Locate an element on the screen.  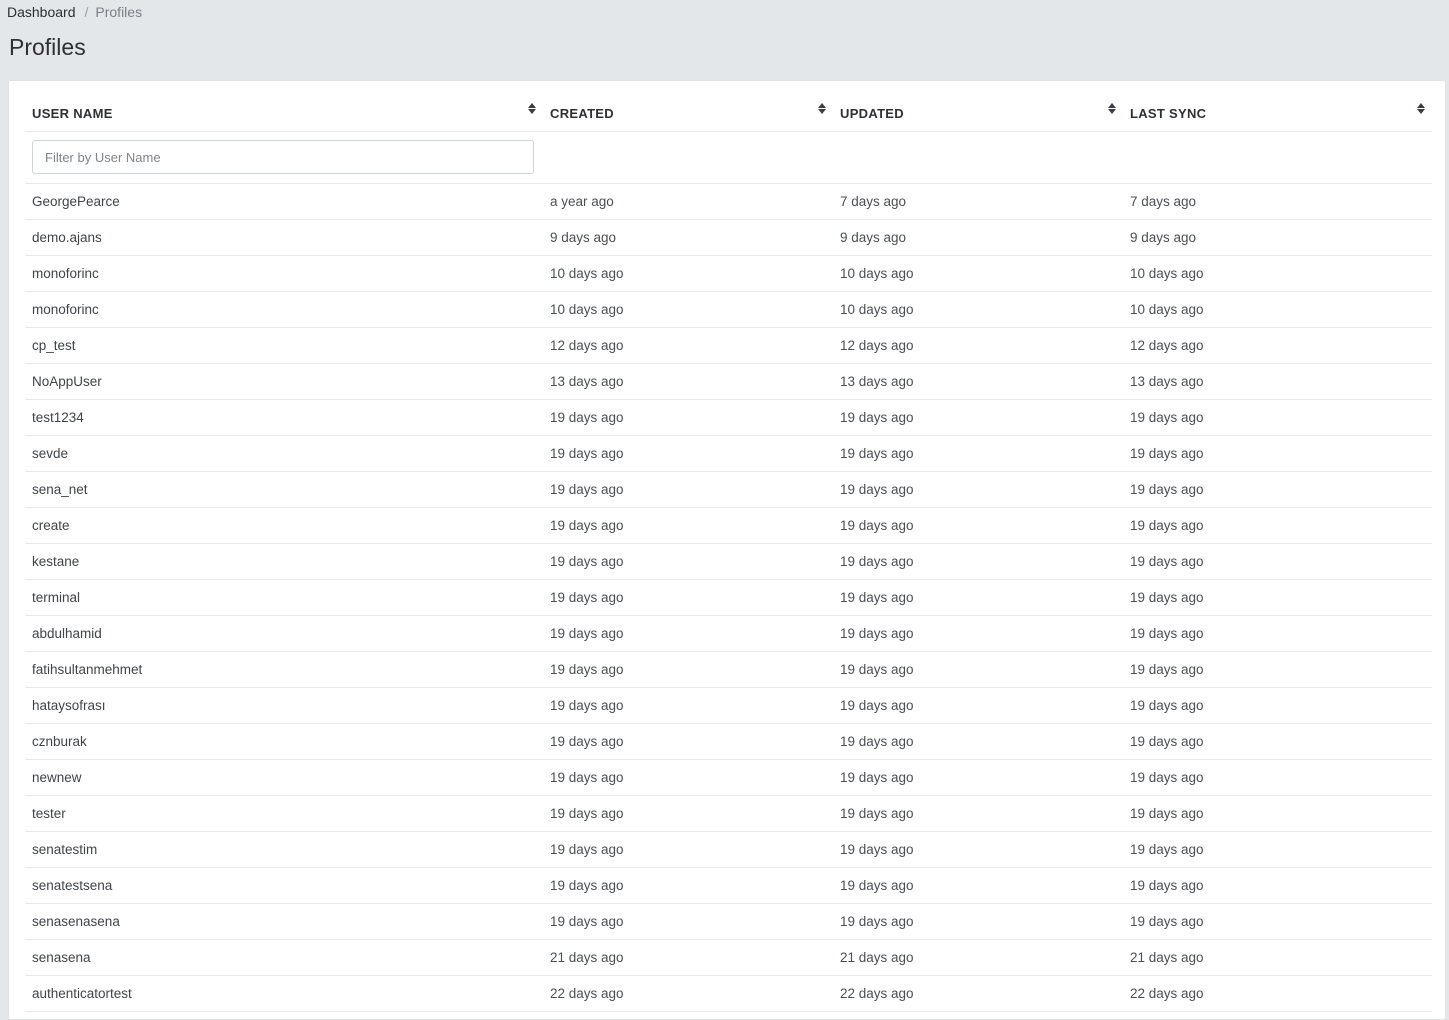
filter-row is located at coordinates (728, 157).